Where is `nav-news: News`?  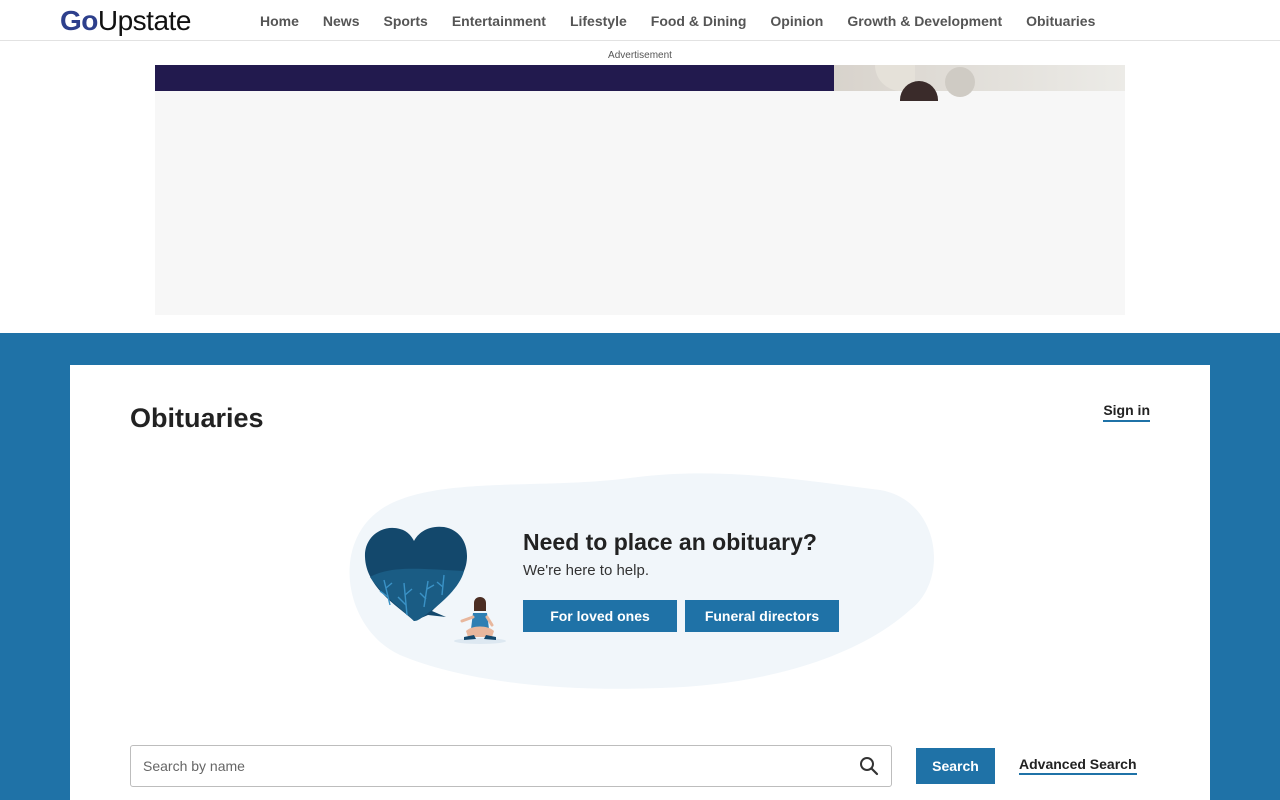 nav-news: News is located at coordinates (341, 21).